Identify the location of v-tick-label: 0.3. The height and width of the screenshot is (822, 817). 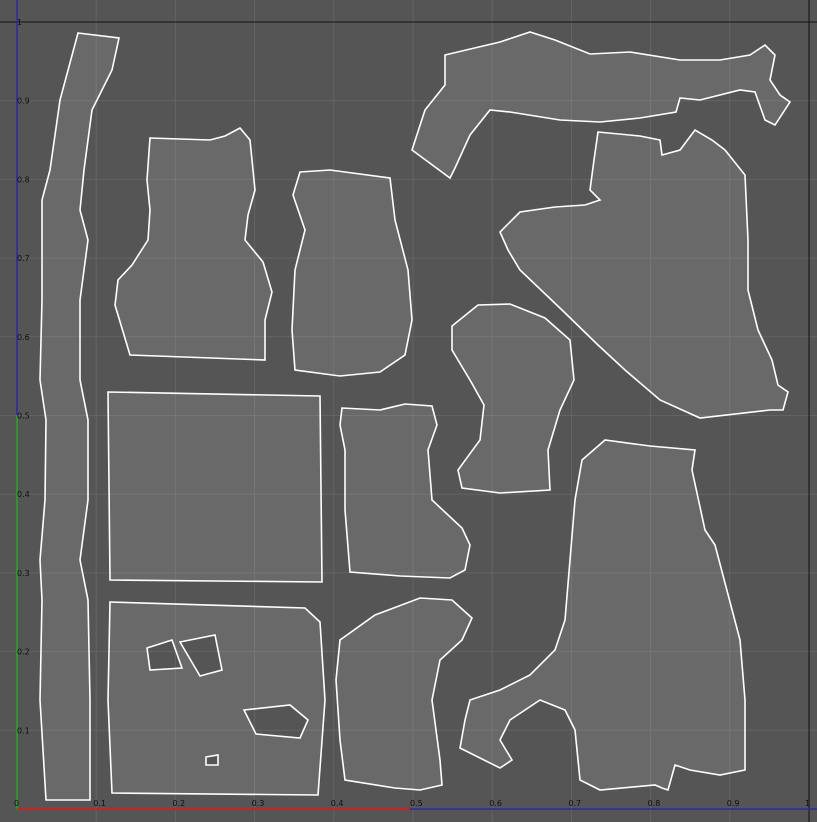
(23, 573).